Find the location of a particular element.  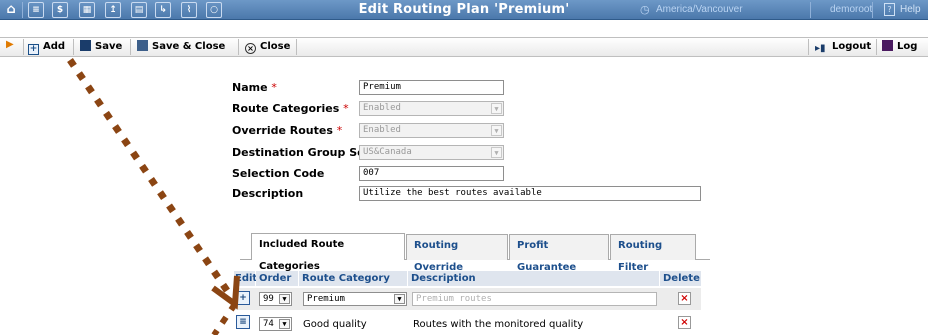

save-button: Save is located at coordinates (101, 47).